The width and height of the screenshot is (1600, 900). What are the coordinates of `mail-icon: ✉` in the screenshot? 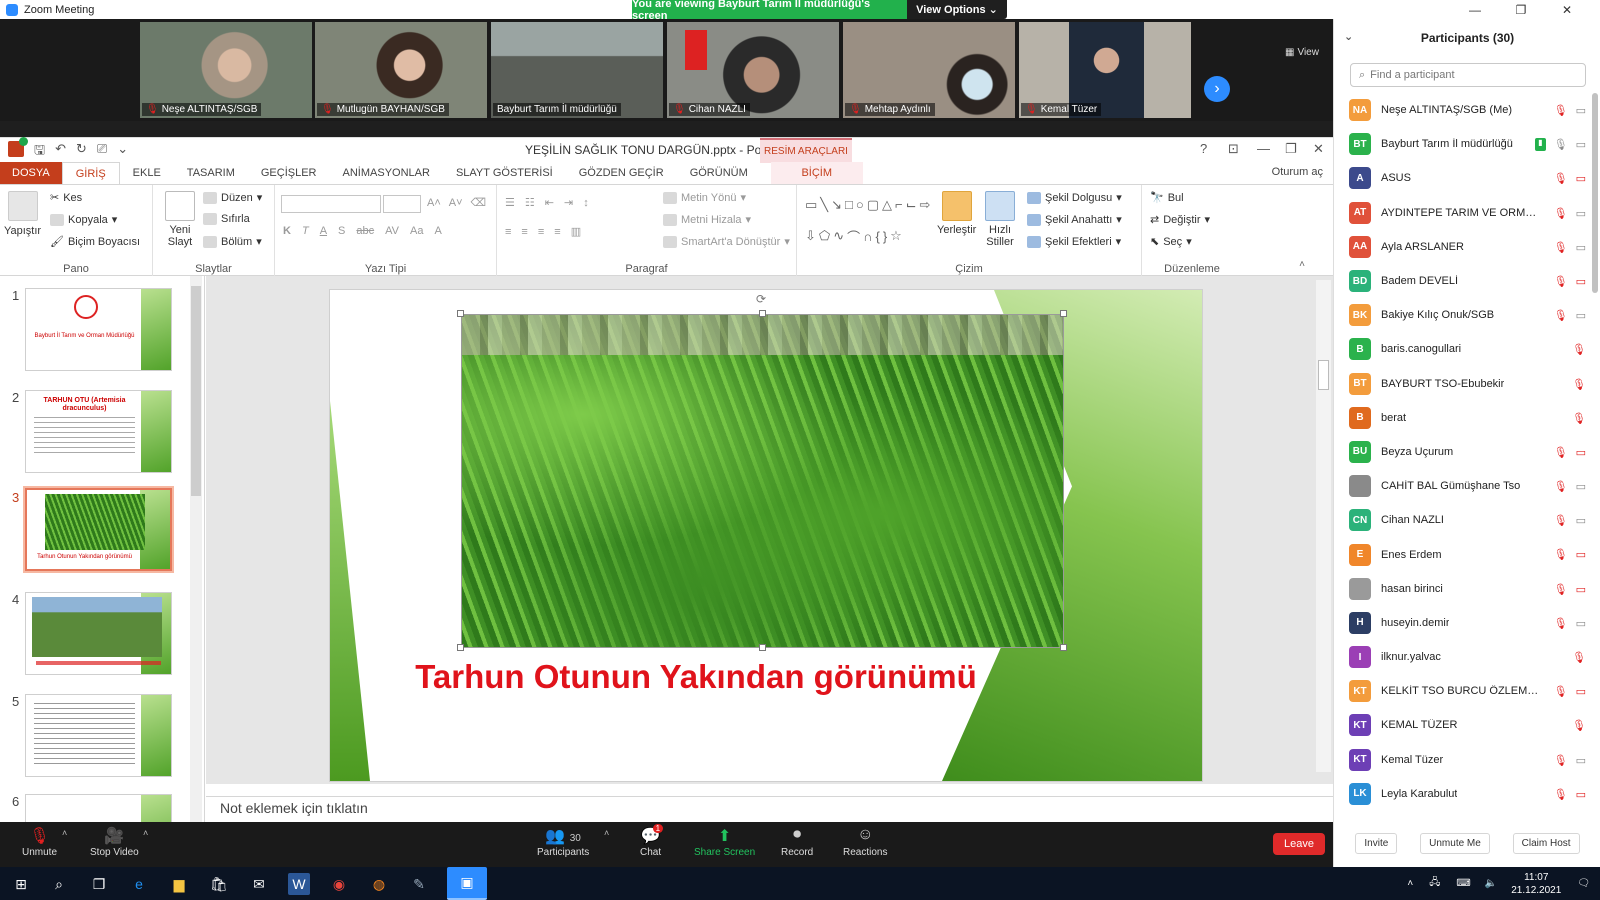 It's located at (259, 884).